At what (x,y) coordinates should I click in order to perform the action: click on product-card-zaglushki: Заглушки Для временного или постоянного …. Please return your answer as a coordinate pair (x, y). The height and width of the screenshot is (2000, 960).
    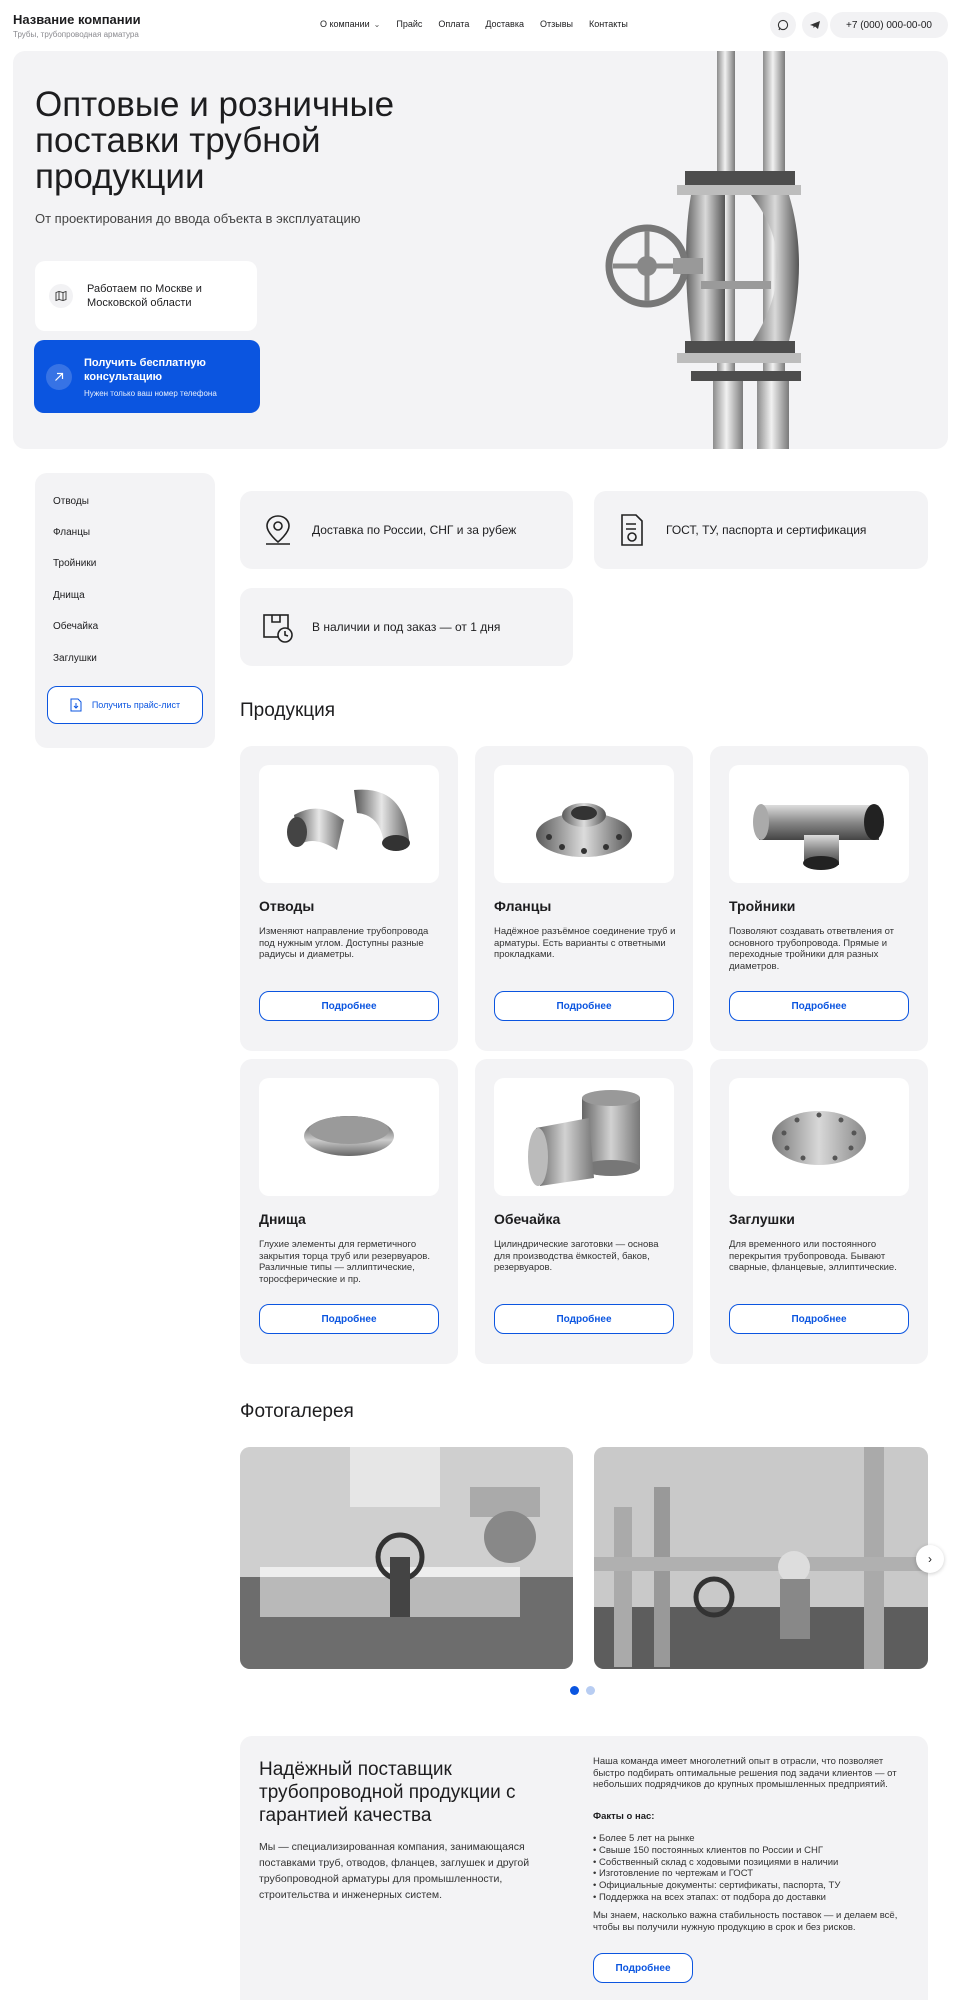
    Looking at the image, I should click on (819, 1211).